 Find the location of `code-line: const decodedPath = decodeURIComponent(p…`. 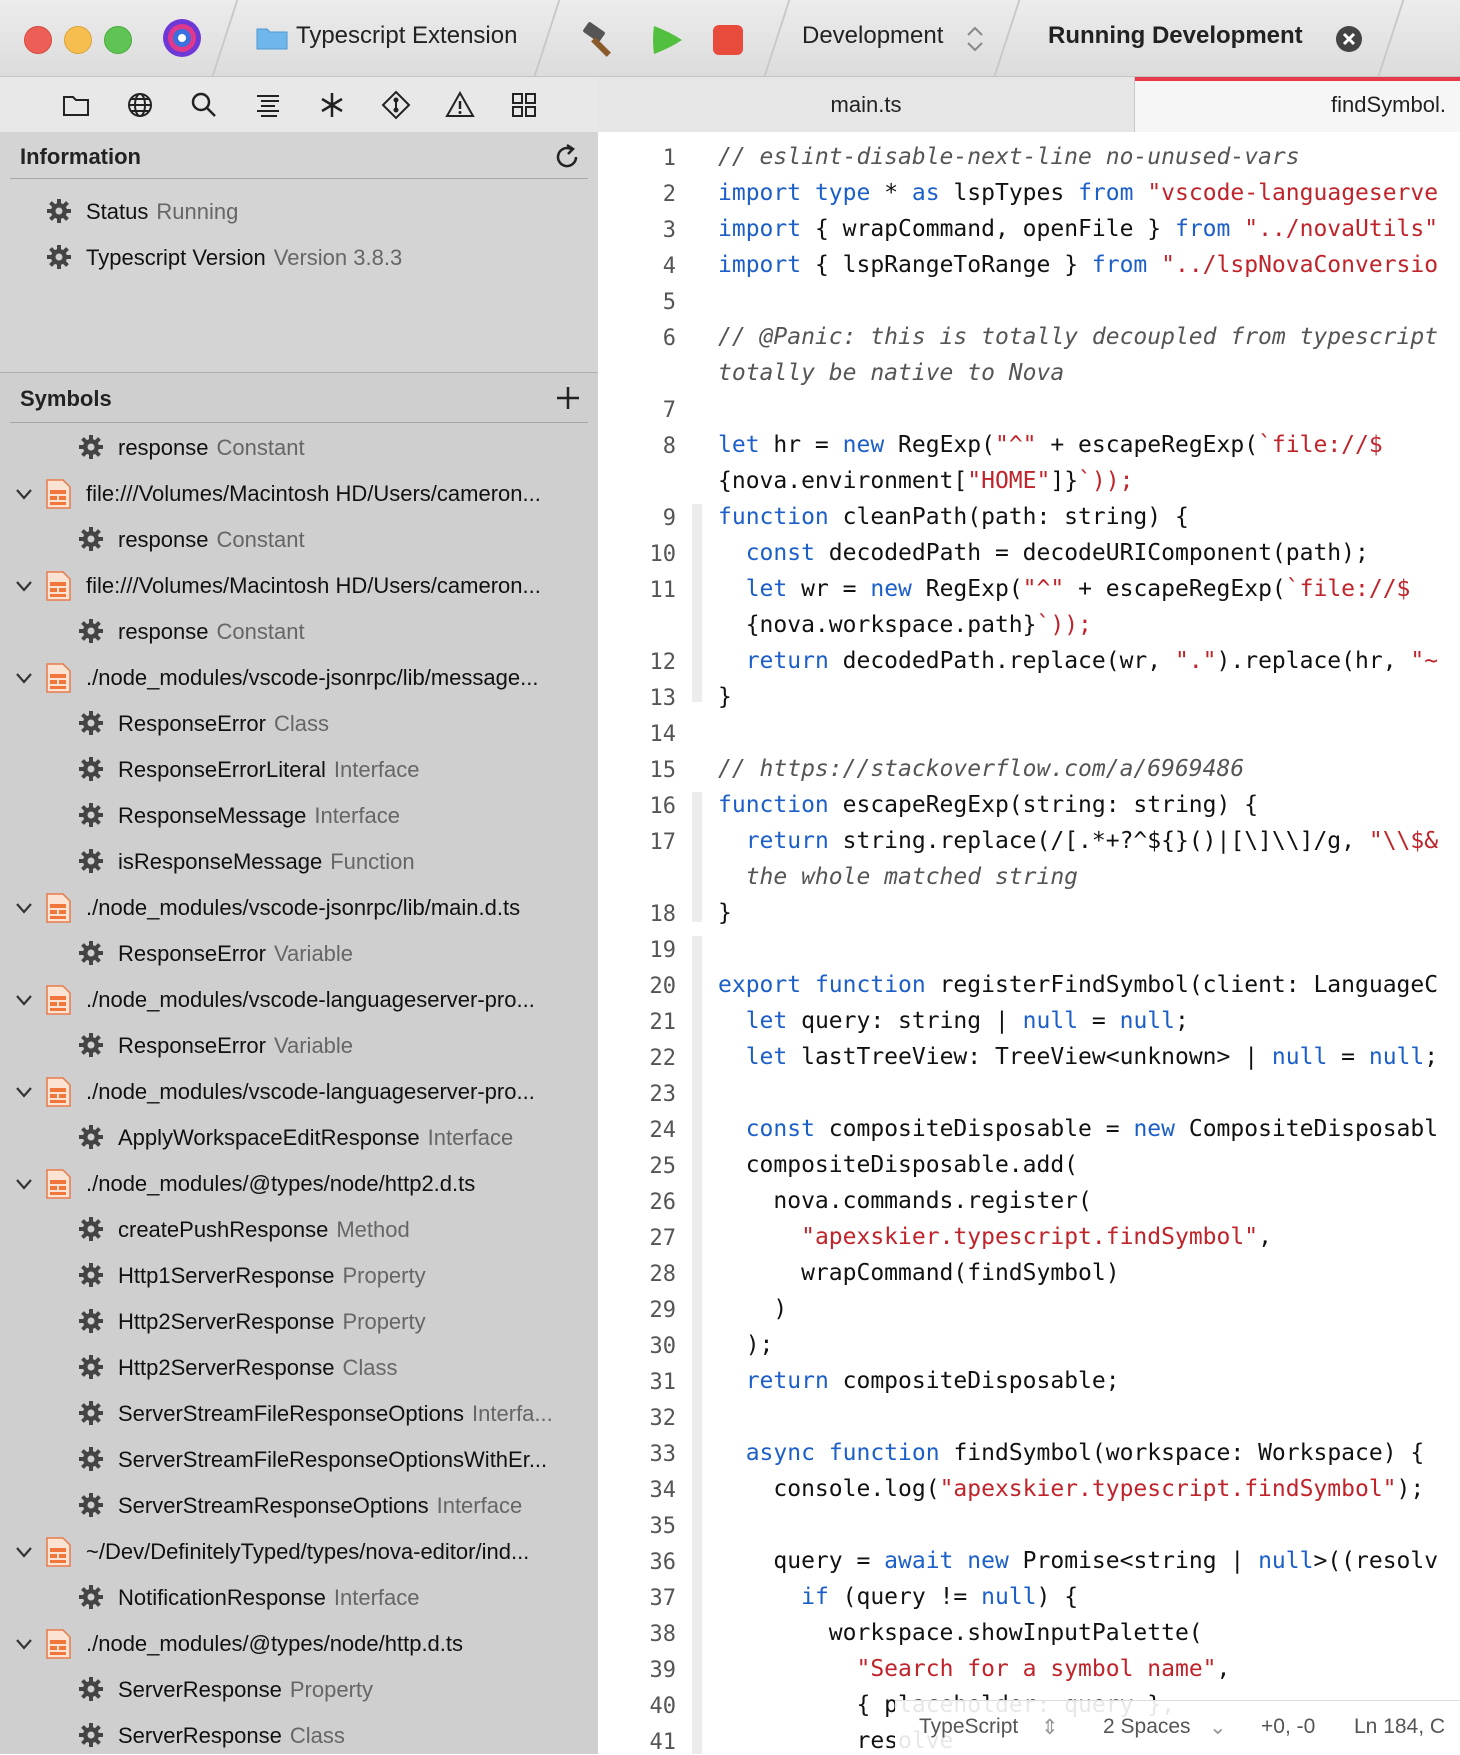

code-line: const decodedPath = decodeURIComponent(p… is located at coordinates (1043, 553).